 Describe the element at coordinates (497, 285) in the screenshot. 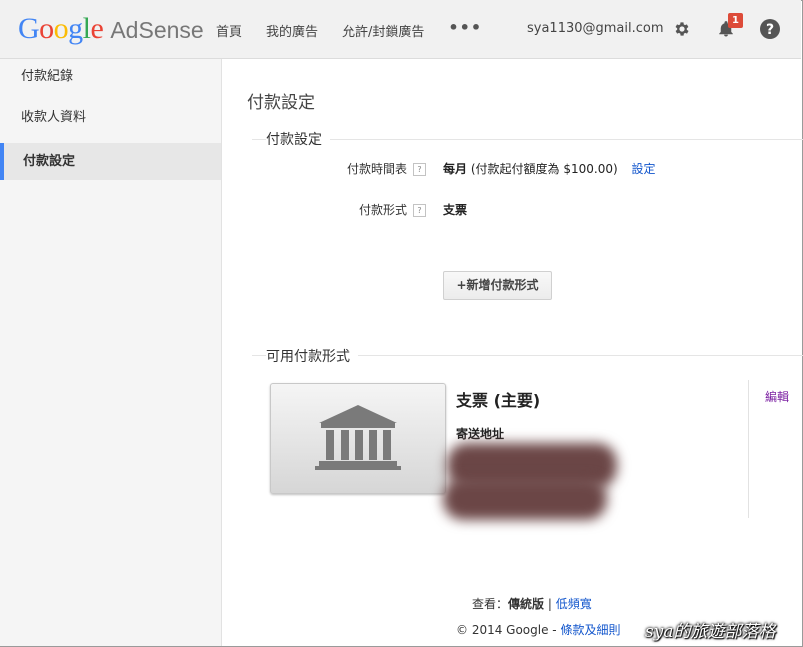

I see `add-payment-method-button: +新增付款形式` at that location.